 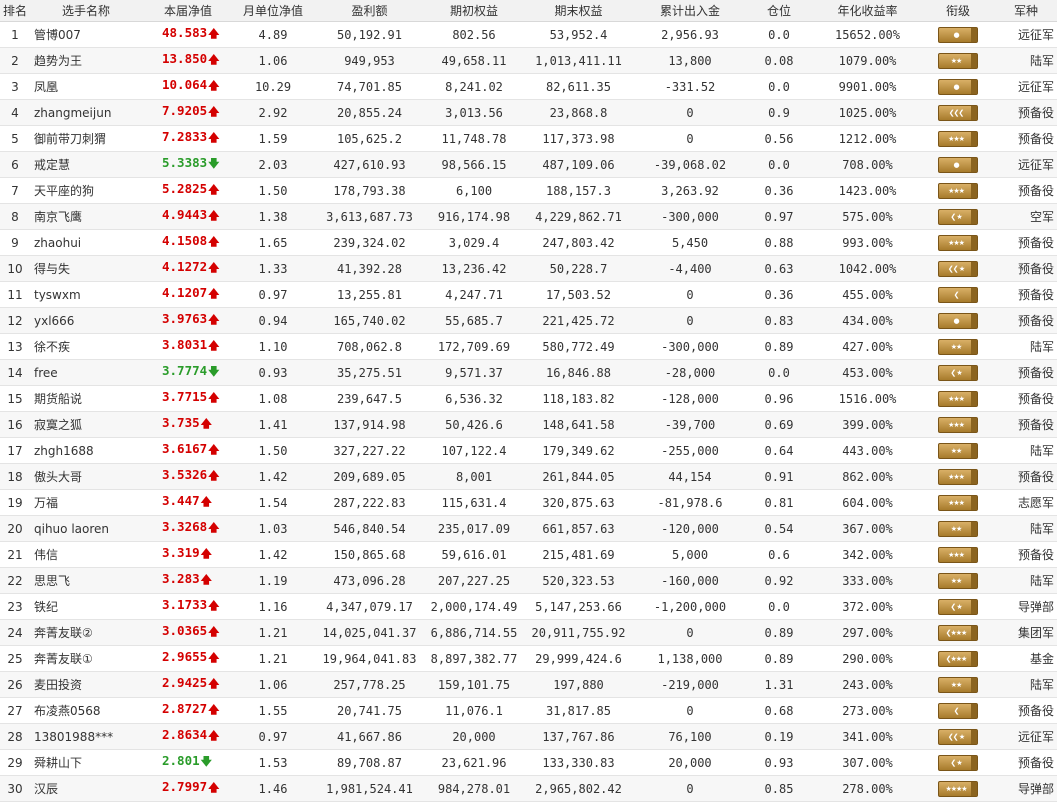 I want to click on profit-cell: 74,701.85, so click(x=369, y=86).